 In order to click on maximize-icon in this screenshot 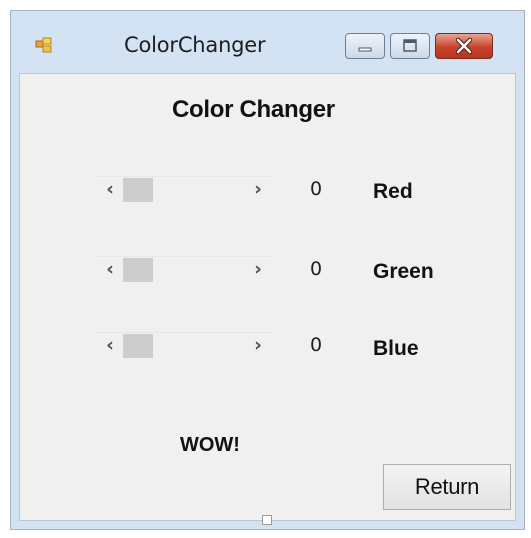, I will do `click(410, 45)`.